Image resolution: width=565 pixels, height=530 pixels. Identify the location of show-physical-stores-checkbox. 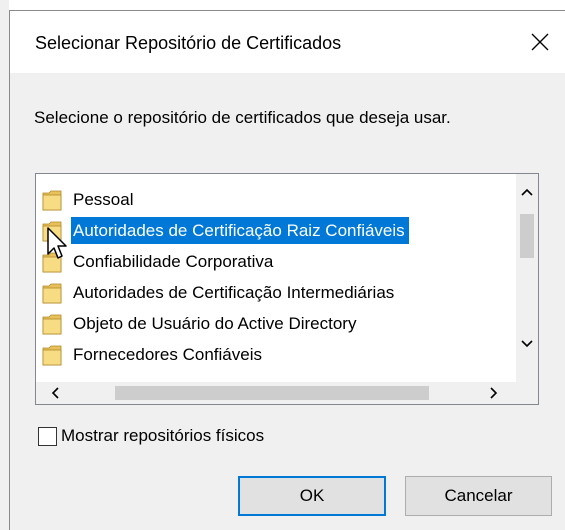
(47, 436).